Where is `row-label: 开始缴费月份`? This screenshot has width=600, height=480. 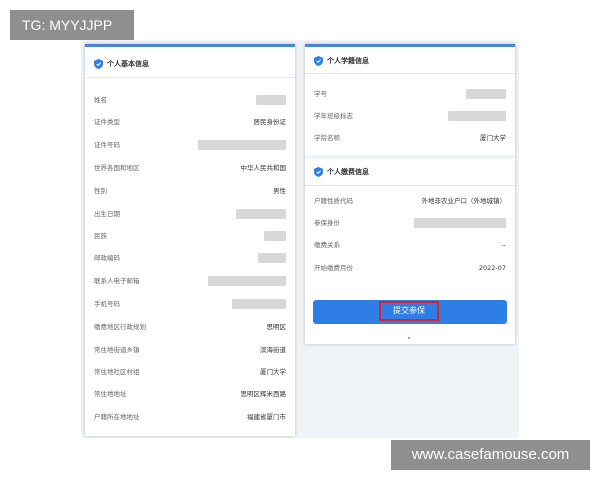 row-label: 开始缴费月份 is located at coordinates (333, 268).